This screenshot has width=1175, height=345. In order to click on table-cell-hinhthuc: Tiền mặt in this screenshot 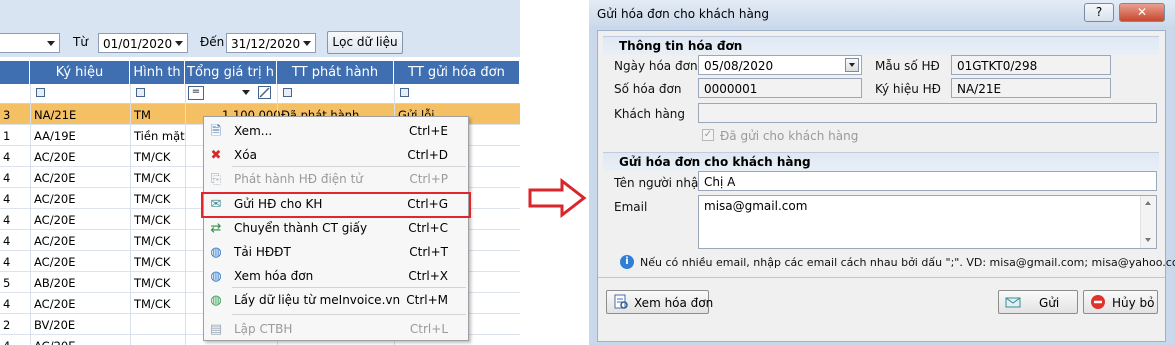, I will do `click(159, 136)`.